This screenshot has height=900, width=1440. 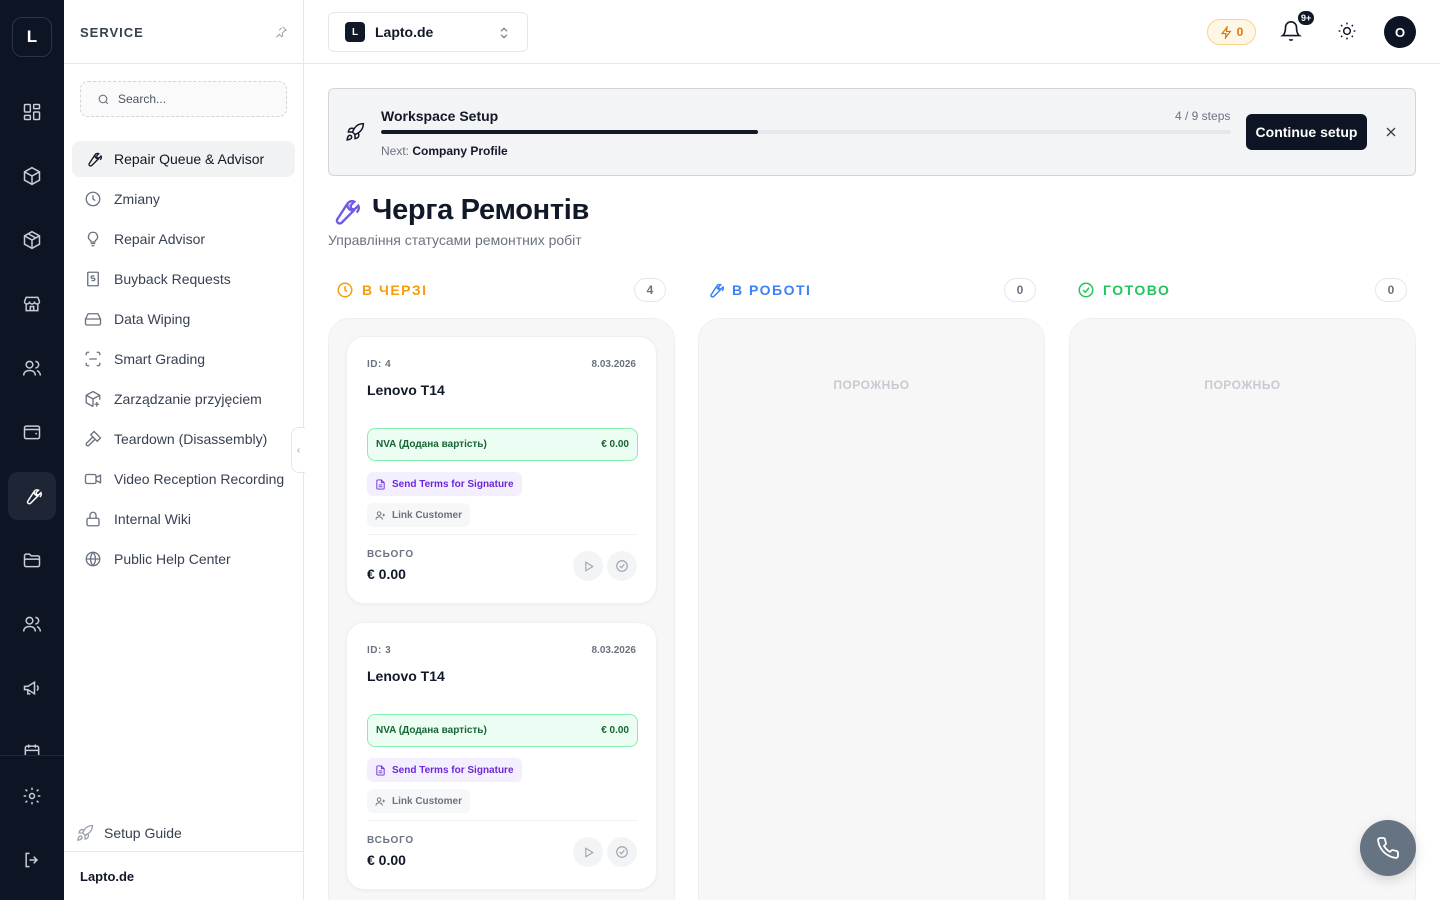 I want to click on sidebar-item-data-wiping: Data Wiping, so click(x=183, y=319).